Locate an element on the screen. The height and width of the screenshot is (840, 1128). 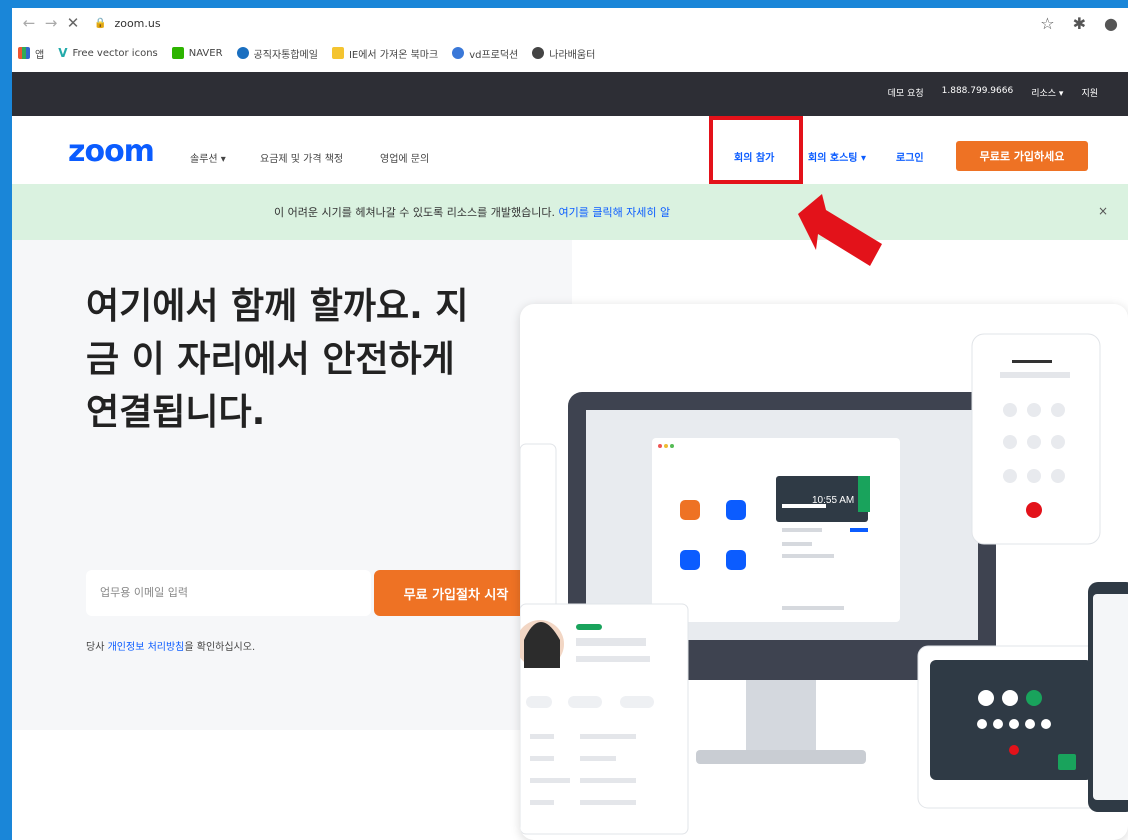
bookmark-label: 앱 is located at coordinates (40, 55).